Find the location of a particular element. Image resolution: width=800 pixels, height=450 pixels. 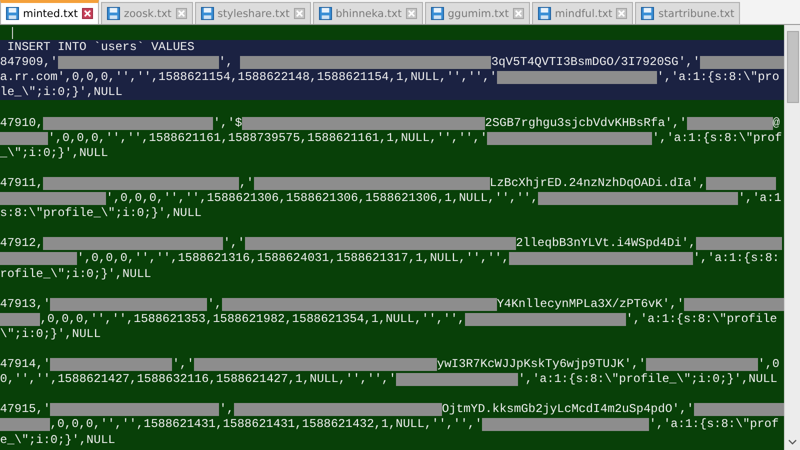

file-tab: styleshare.txt is located at coordinates (252, 13).